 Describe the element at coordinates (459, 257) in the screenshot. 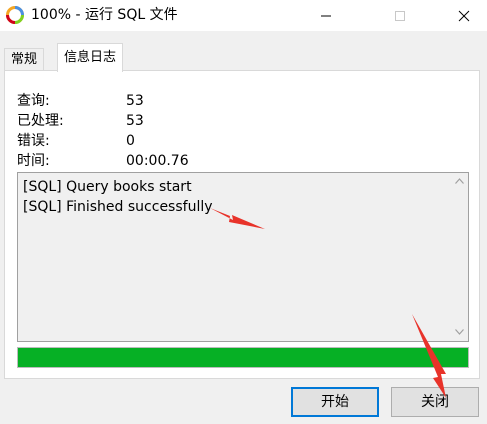

I see `log-scrollbar` at that location.